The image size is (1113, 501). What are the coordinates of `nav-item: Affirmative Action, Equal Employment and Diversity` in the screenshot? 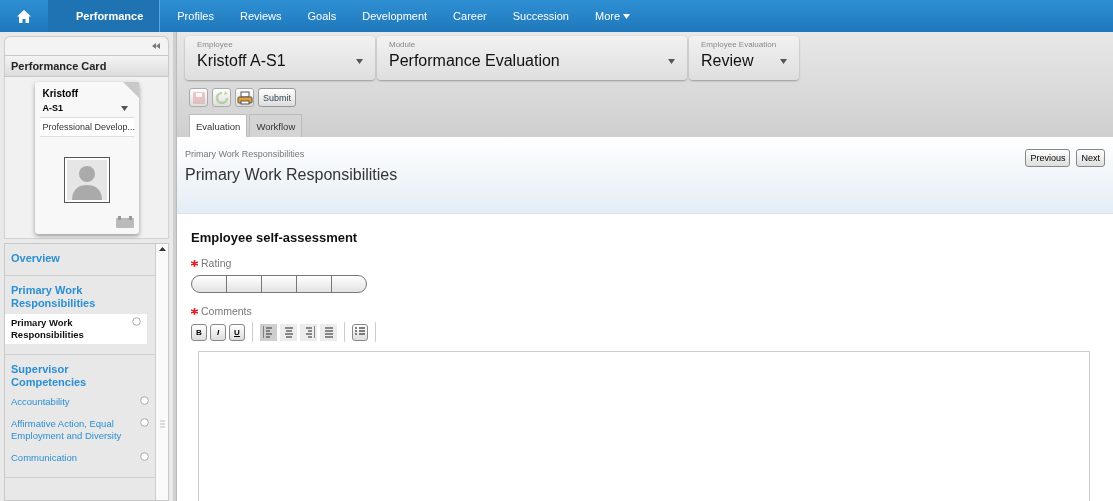 It's located at (80, 430).